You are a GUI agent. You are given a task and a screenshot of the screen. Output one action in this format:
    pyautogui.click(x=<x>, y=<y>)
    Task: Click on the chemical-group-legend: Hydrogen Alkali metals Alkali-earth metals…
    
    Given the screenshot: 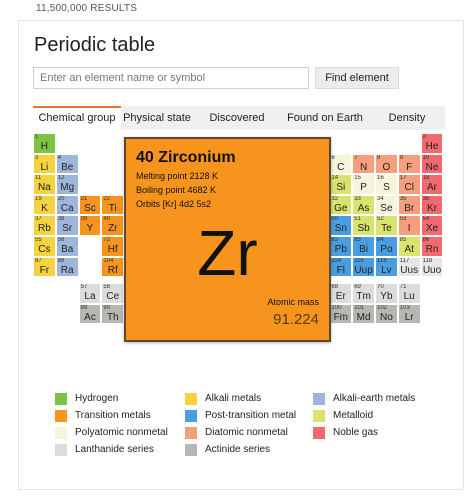 What is the action you would take?
    pyautogui.click(x=245, y=428)
    